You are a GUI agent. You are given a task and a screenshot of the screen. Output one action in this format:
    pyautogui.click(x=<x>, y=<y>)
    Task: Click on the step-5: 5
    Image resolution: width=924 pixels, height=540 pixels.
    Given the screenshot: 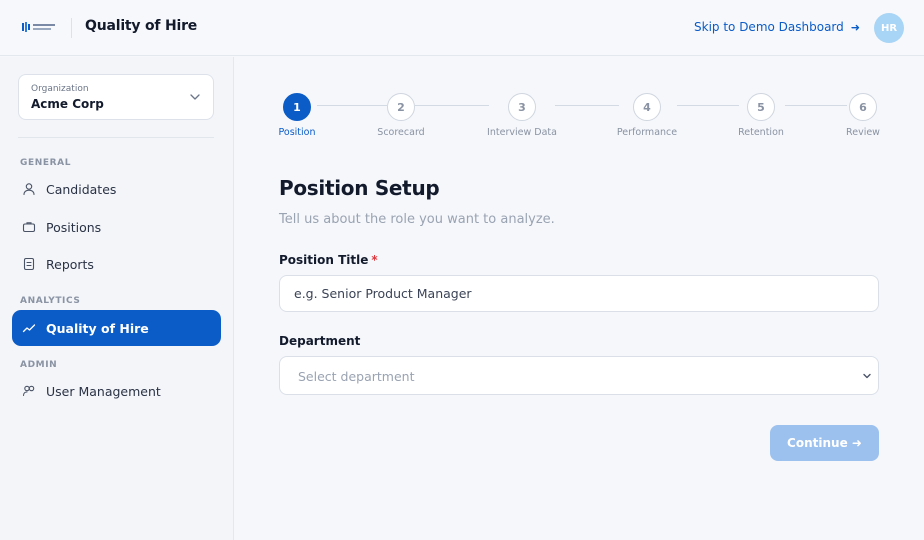 What is the action you would take?
    pyautogui.click(x=761, y=107)
    